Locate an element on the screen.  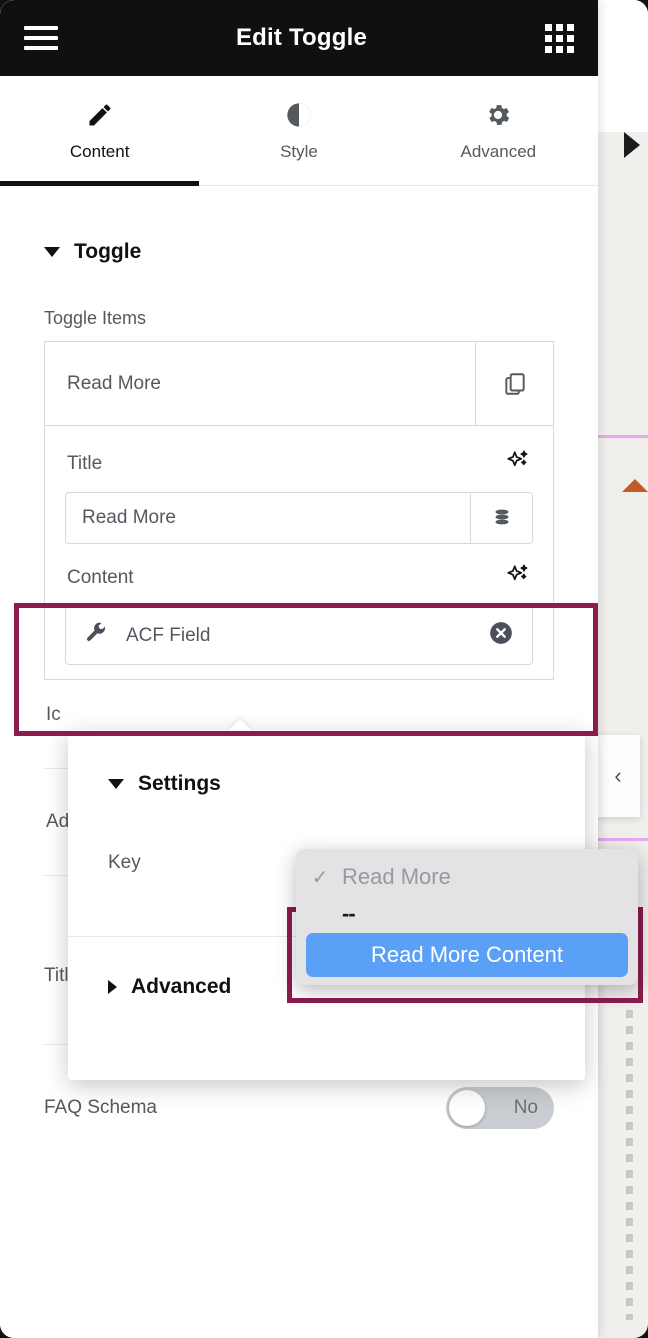
panel-tabs: Content Style Advanced is located at coordinates (299, 131).